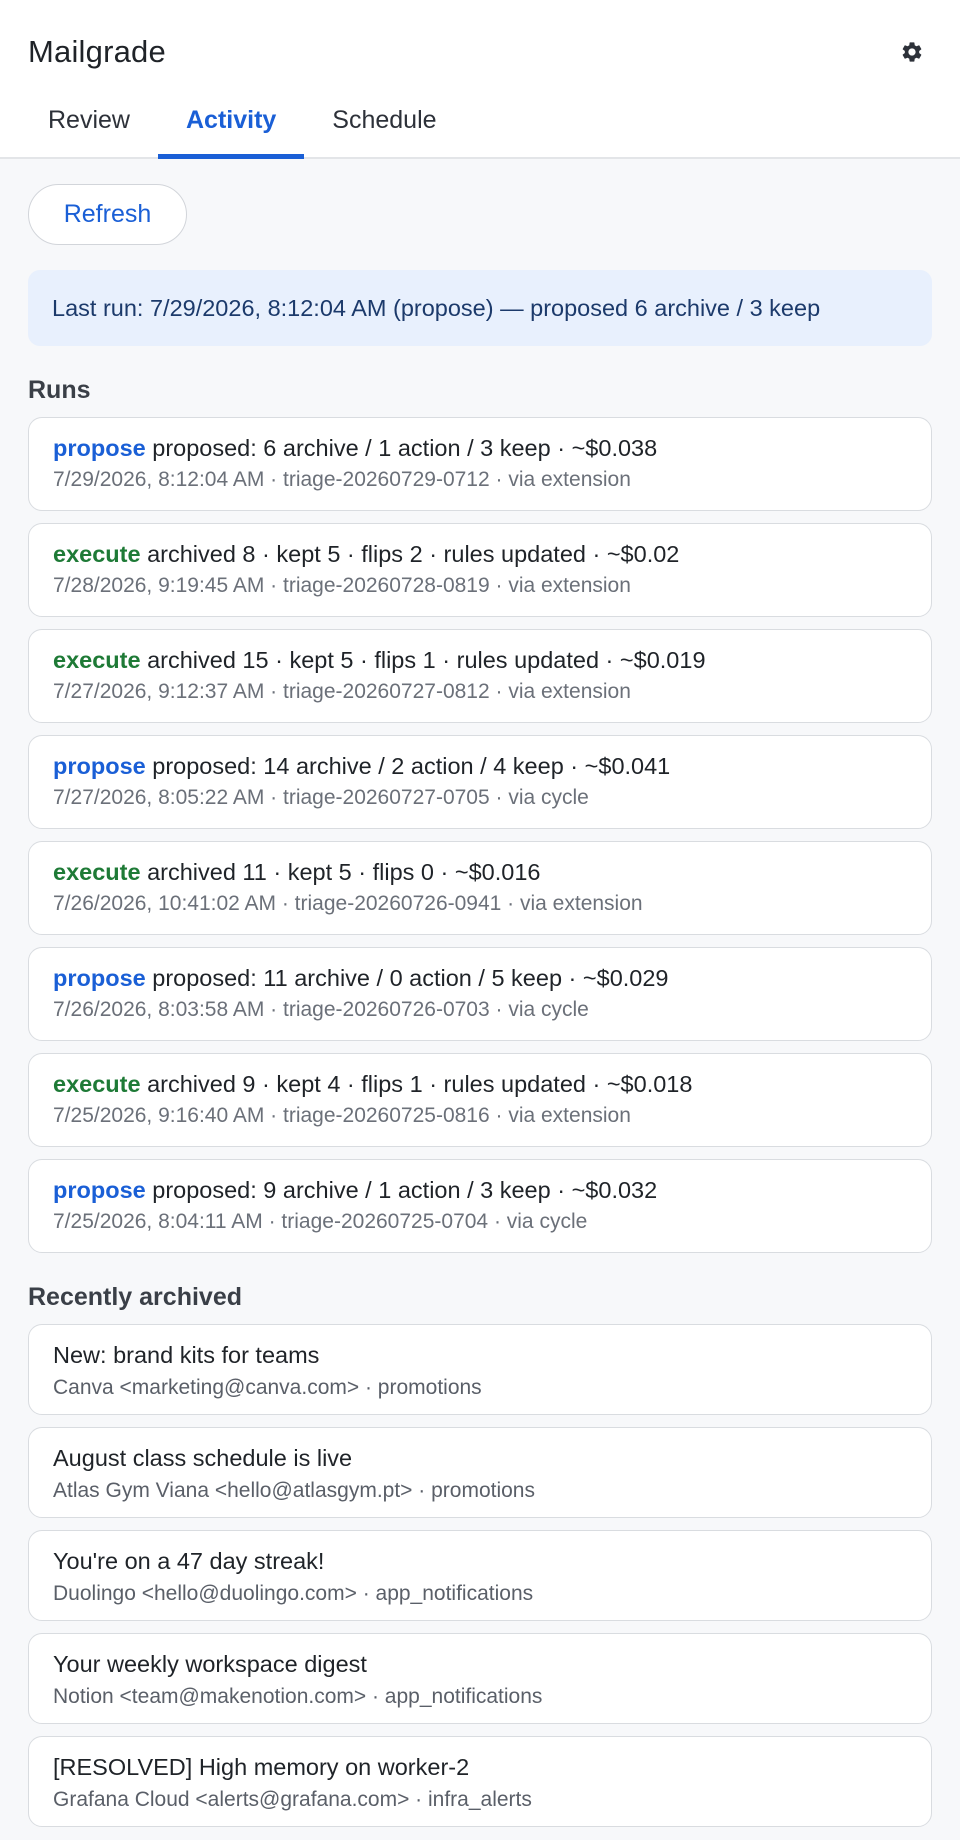 This screenshot has width=960, height=1840. Describe the element at coordinates (261, 1767) in the screenshot. I see `archived-subject: [RESOLVED] High memory on worker-2` at that location.